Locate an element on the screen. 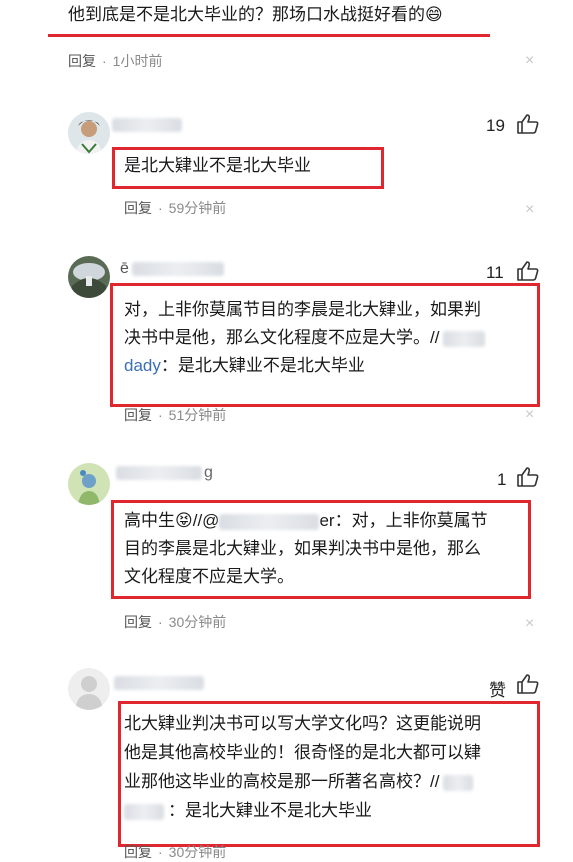 The width and height of the screenshot is (573, 862). wink-emoji-icon: 😝 is located at coordinates (184, 520).